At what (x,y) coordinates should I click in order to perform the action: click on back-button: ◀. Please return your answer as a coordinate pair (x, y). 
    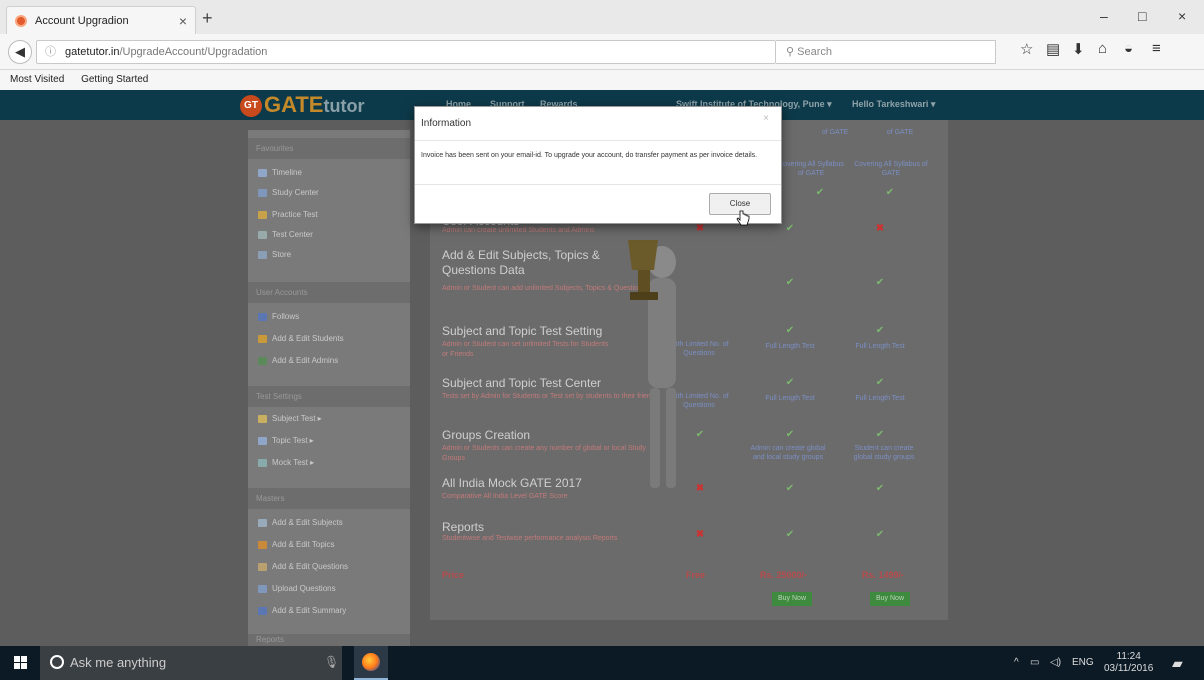
    Looking at the image, I should click on (20, 52).